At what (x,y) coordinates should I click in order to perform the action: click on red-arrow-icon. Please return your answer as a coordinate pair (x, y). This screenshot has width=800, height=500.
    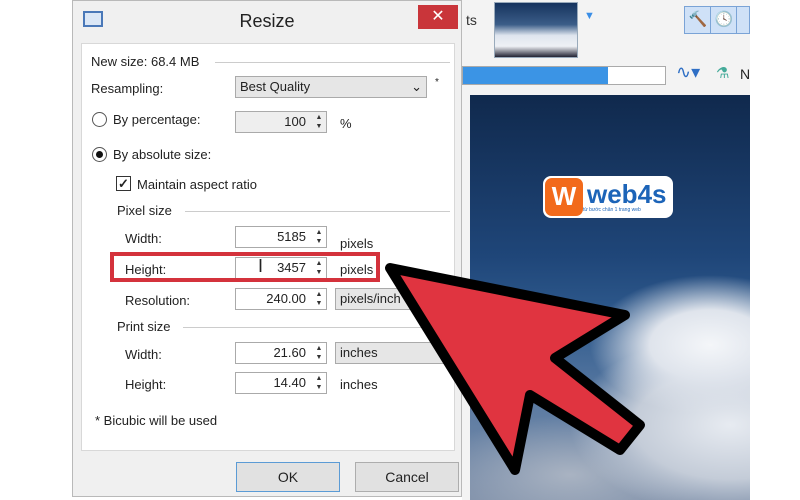
    Looking at the image, I should click on (515, 369).